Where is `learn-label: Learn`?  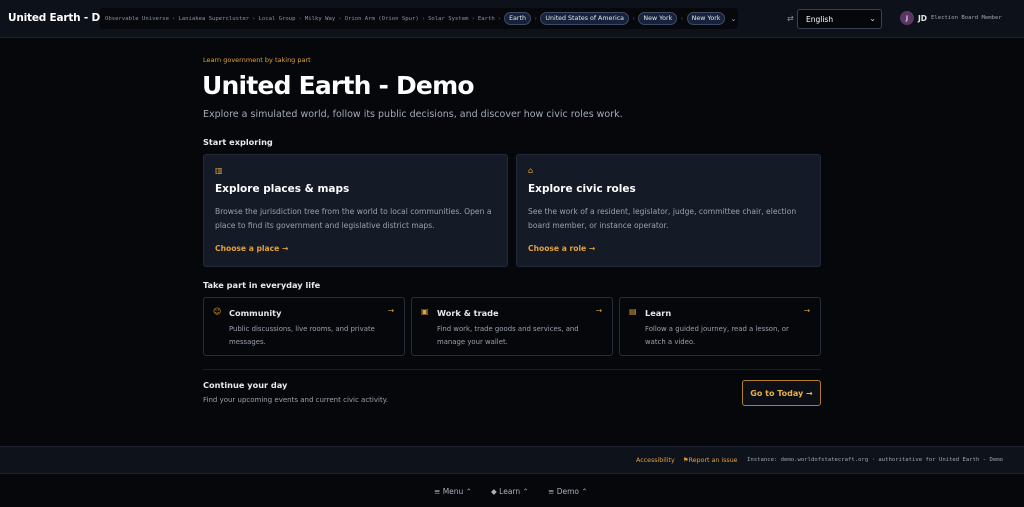 learn-label: Learn is located at coordinates (510, 491).